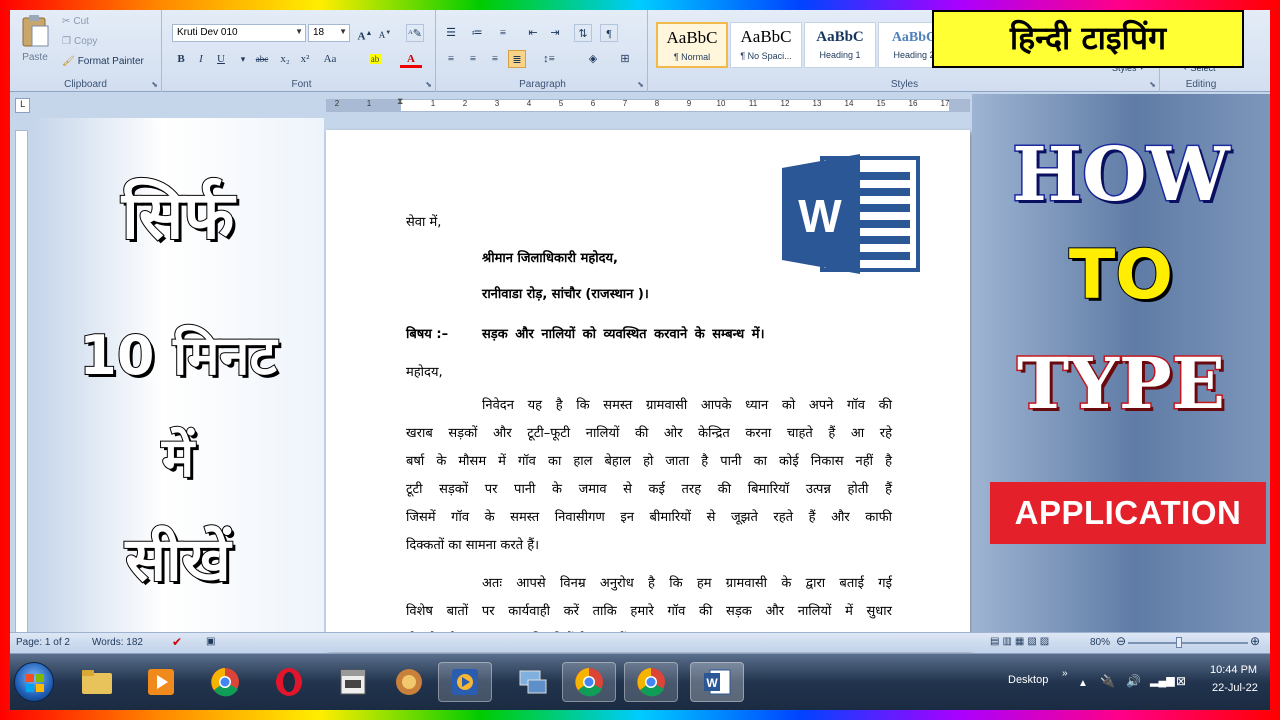 This screenshot has height=720, width=1280. What do you see at coordinates (22, 105) in the screenshot?
I see `tab-selector-icon: L` at bounding box center [22, 105].